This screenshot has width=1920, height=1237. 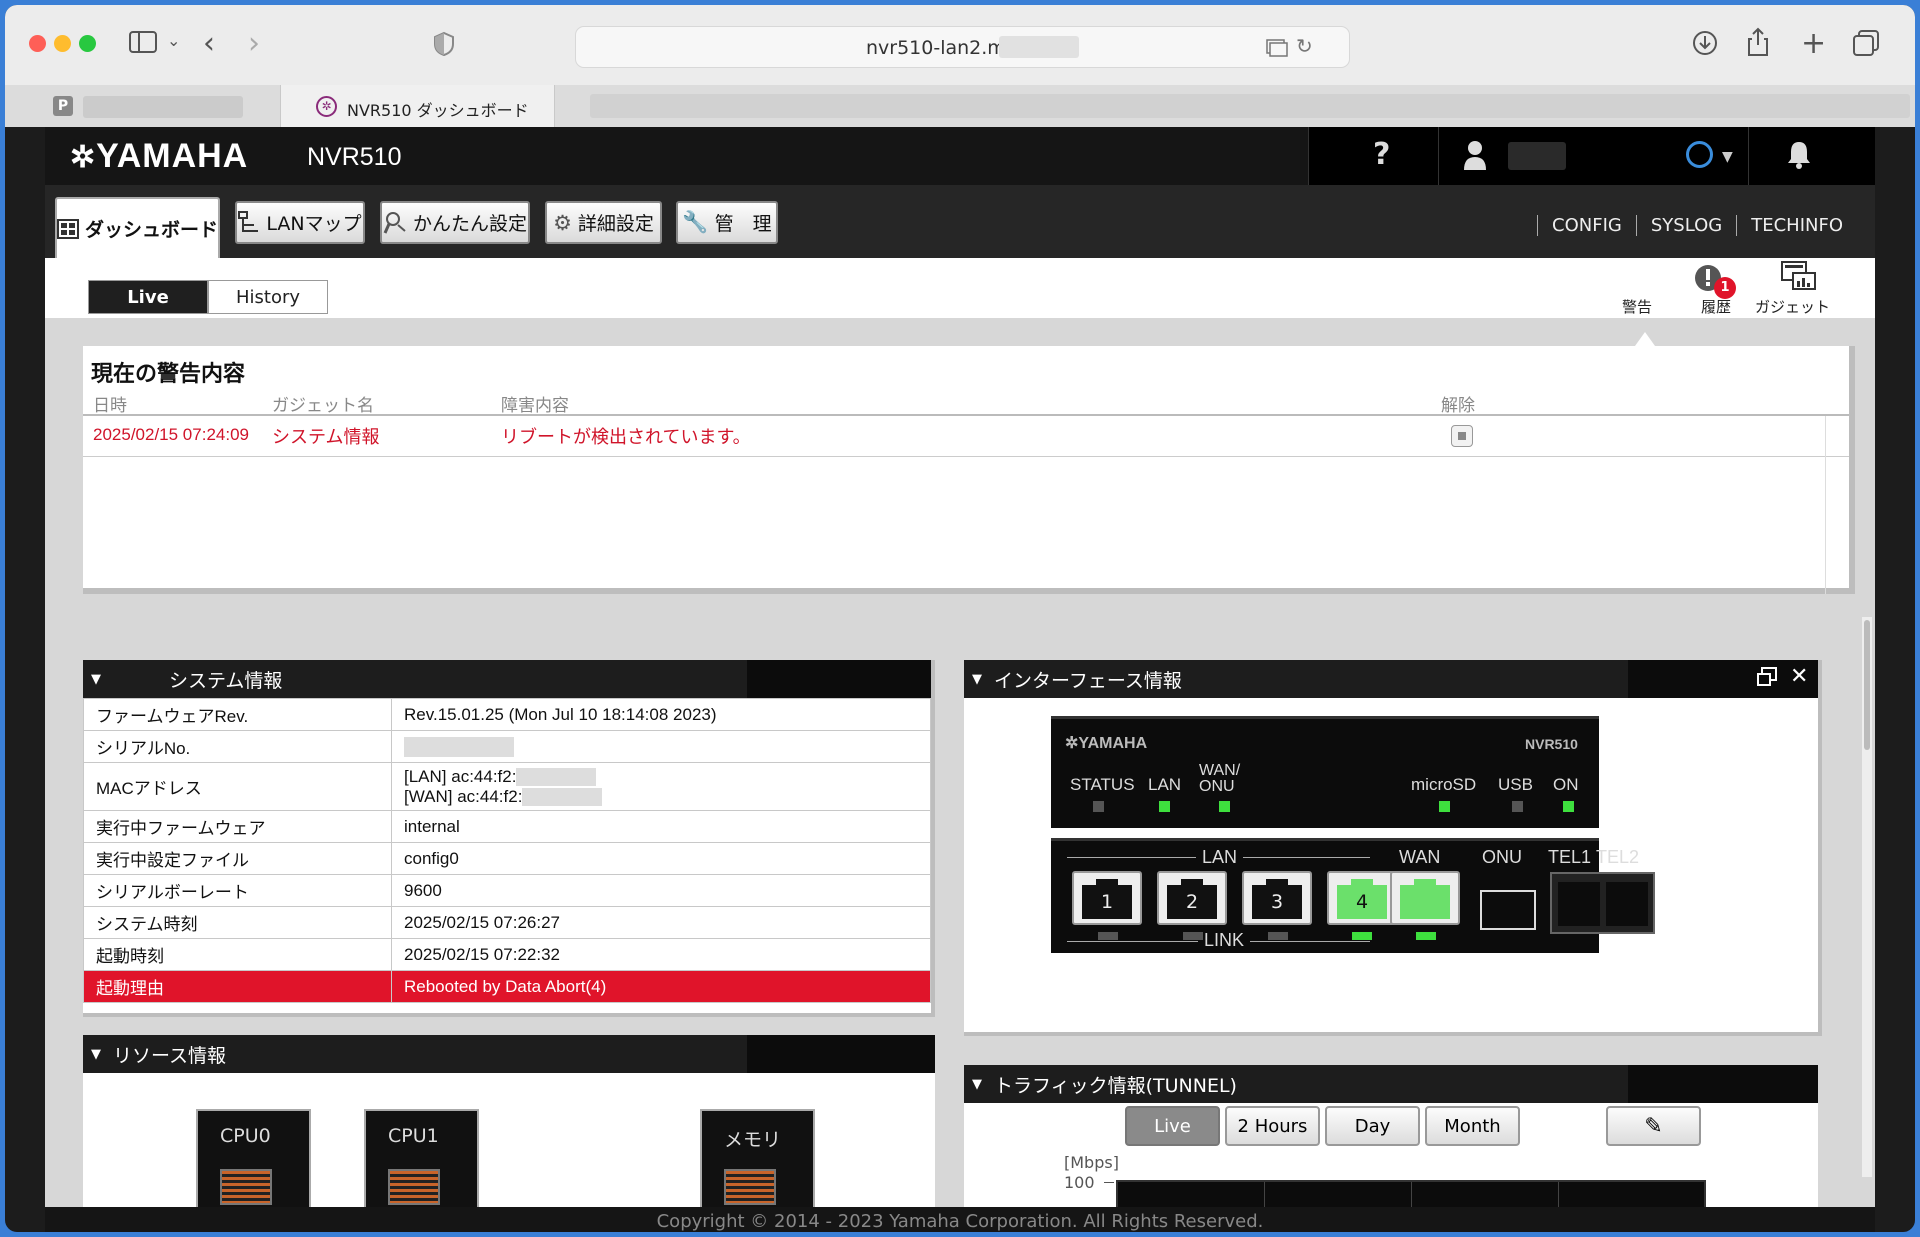 I want to click on help-icon: ?, so click(x=1381, y=154).